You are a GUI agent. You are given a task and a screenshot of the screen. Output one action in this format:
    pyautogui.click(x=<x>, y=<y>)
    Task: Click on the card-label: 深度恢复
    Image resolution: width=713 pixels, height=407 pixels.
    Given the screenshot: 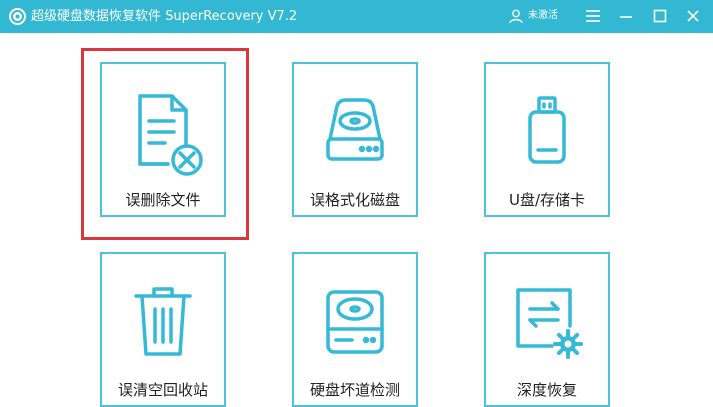 What is the action you would take?
    pyautogui.click(x=546, y=390)
    